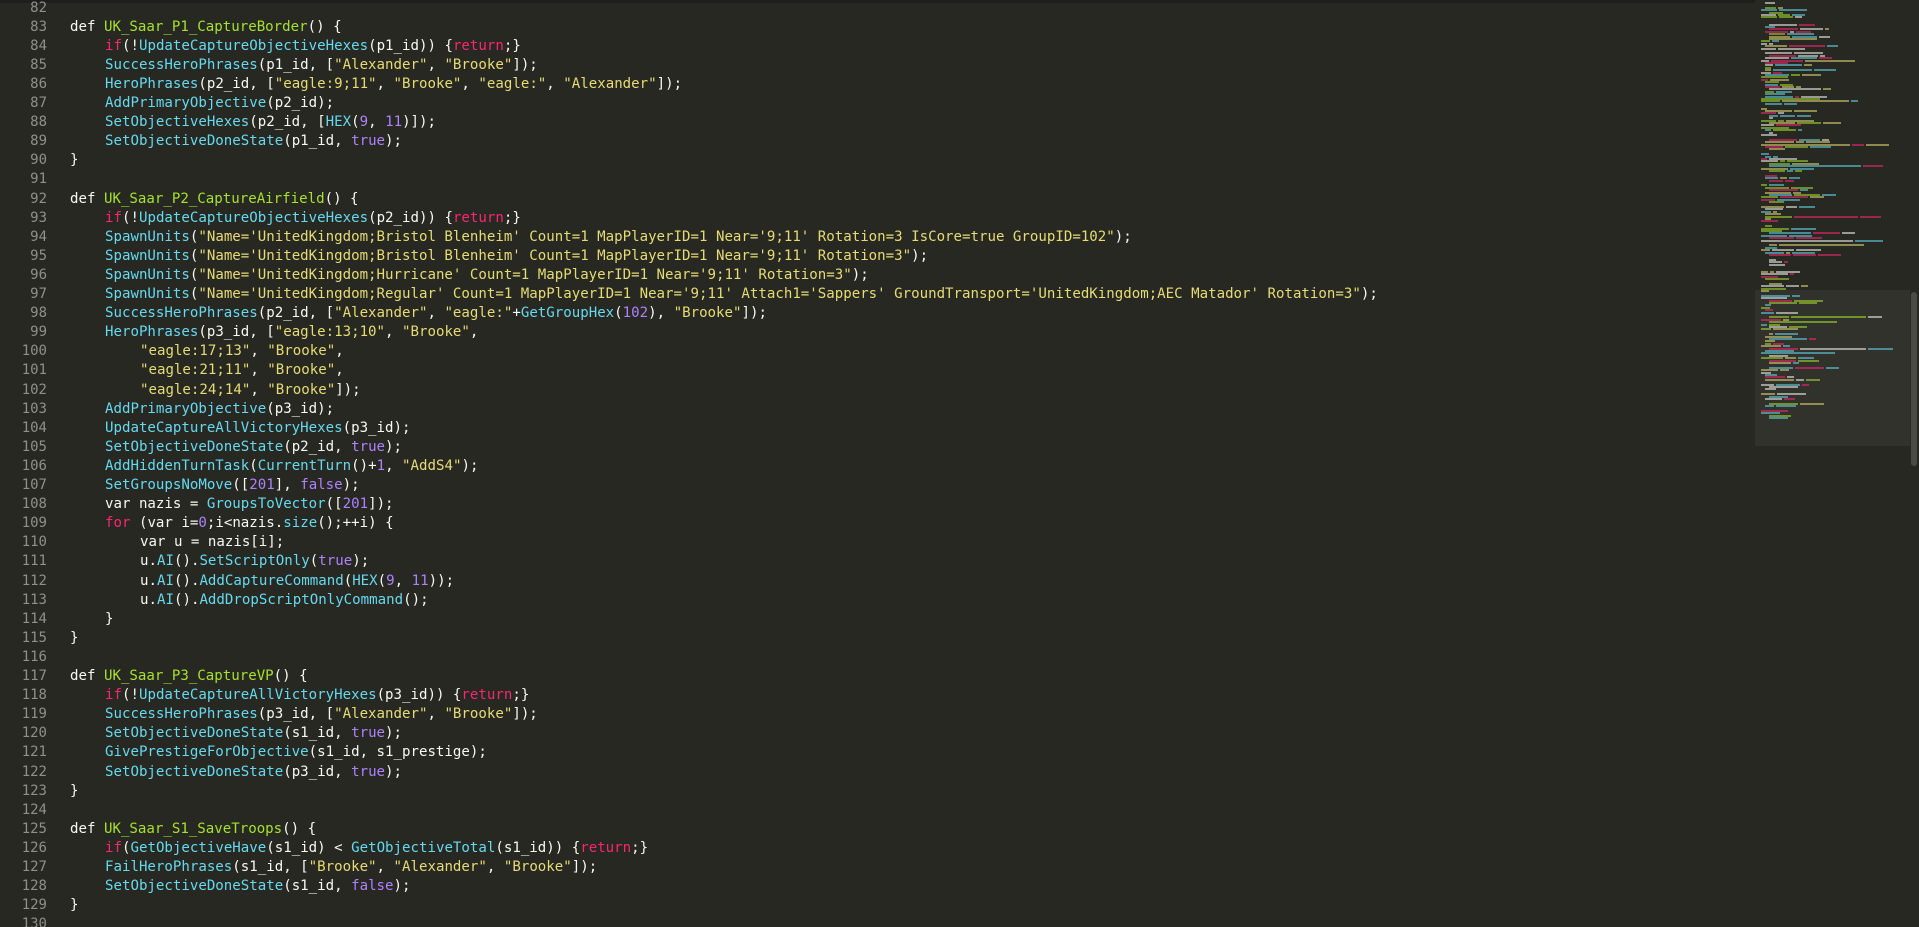  What do you see at coordinates (877, 905) in the screenshot?
I see `code-line: 129}` at bounding box center [877, 905].